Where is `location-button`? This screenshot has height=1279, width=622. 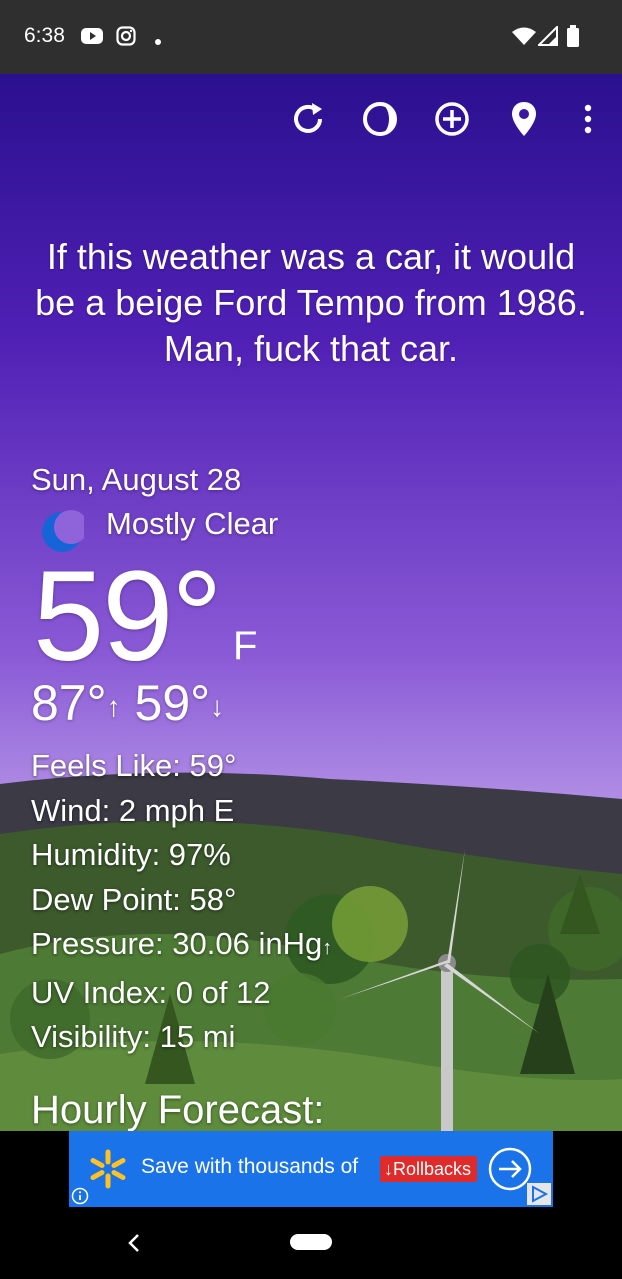 location-button is located at coordinates (524, 119).